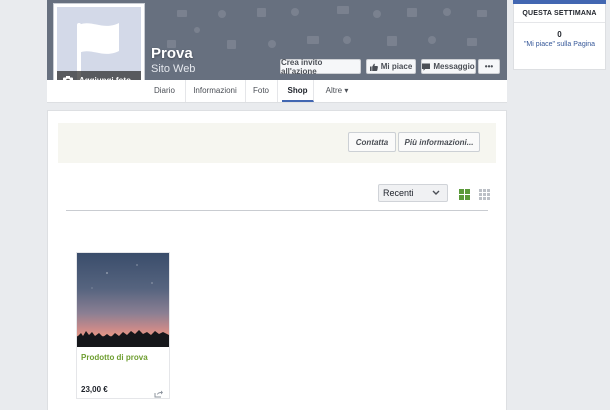 The image size is (610, 410). I want to click on tab-informazioni: Informazioni, so click(215, 91).